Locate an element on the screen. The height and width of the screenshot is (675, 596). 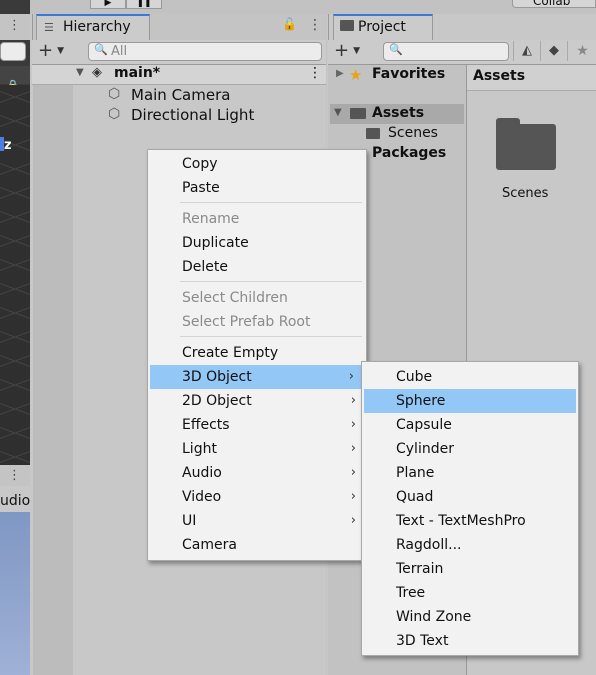
collab-label: Collab is located at coordinates (552, 4).